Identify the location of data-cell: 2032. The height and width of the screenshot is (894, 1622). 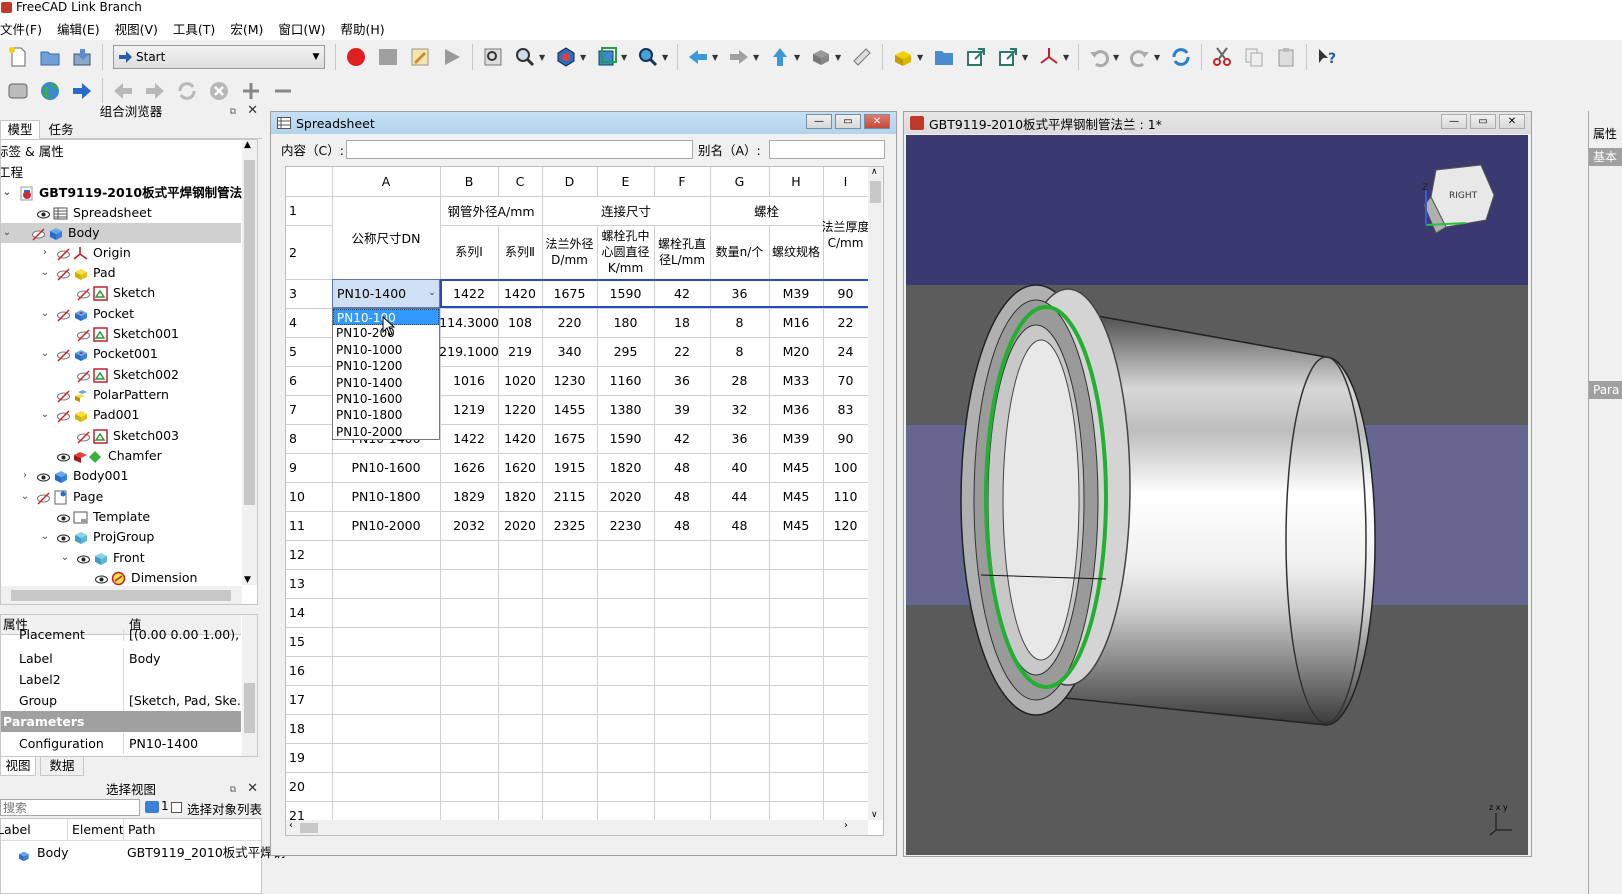
(469, 525).